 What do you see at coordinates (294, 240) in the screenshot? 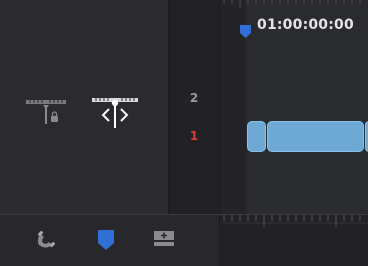
I see `bottom-ruler` at bounding box center [294, 240].